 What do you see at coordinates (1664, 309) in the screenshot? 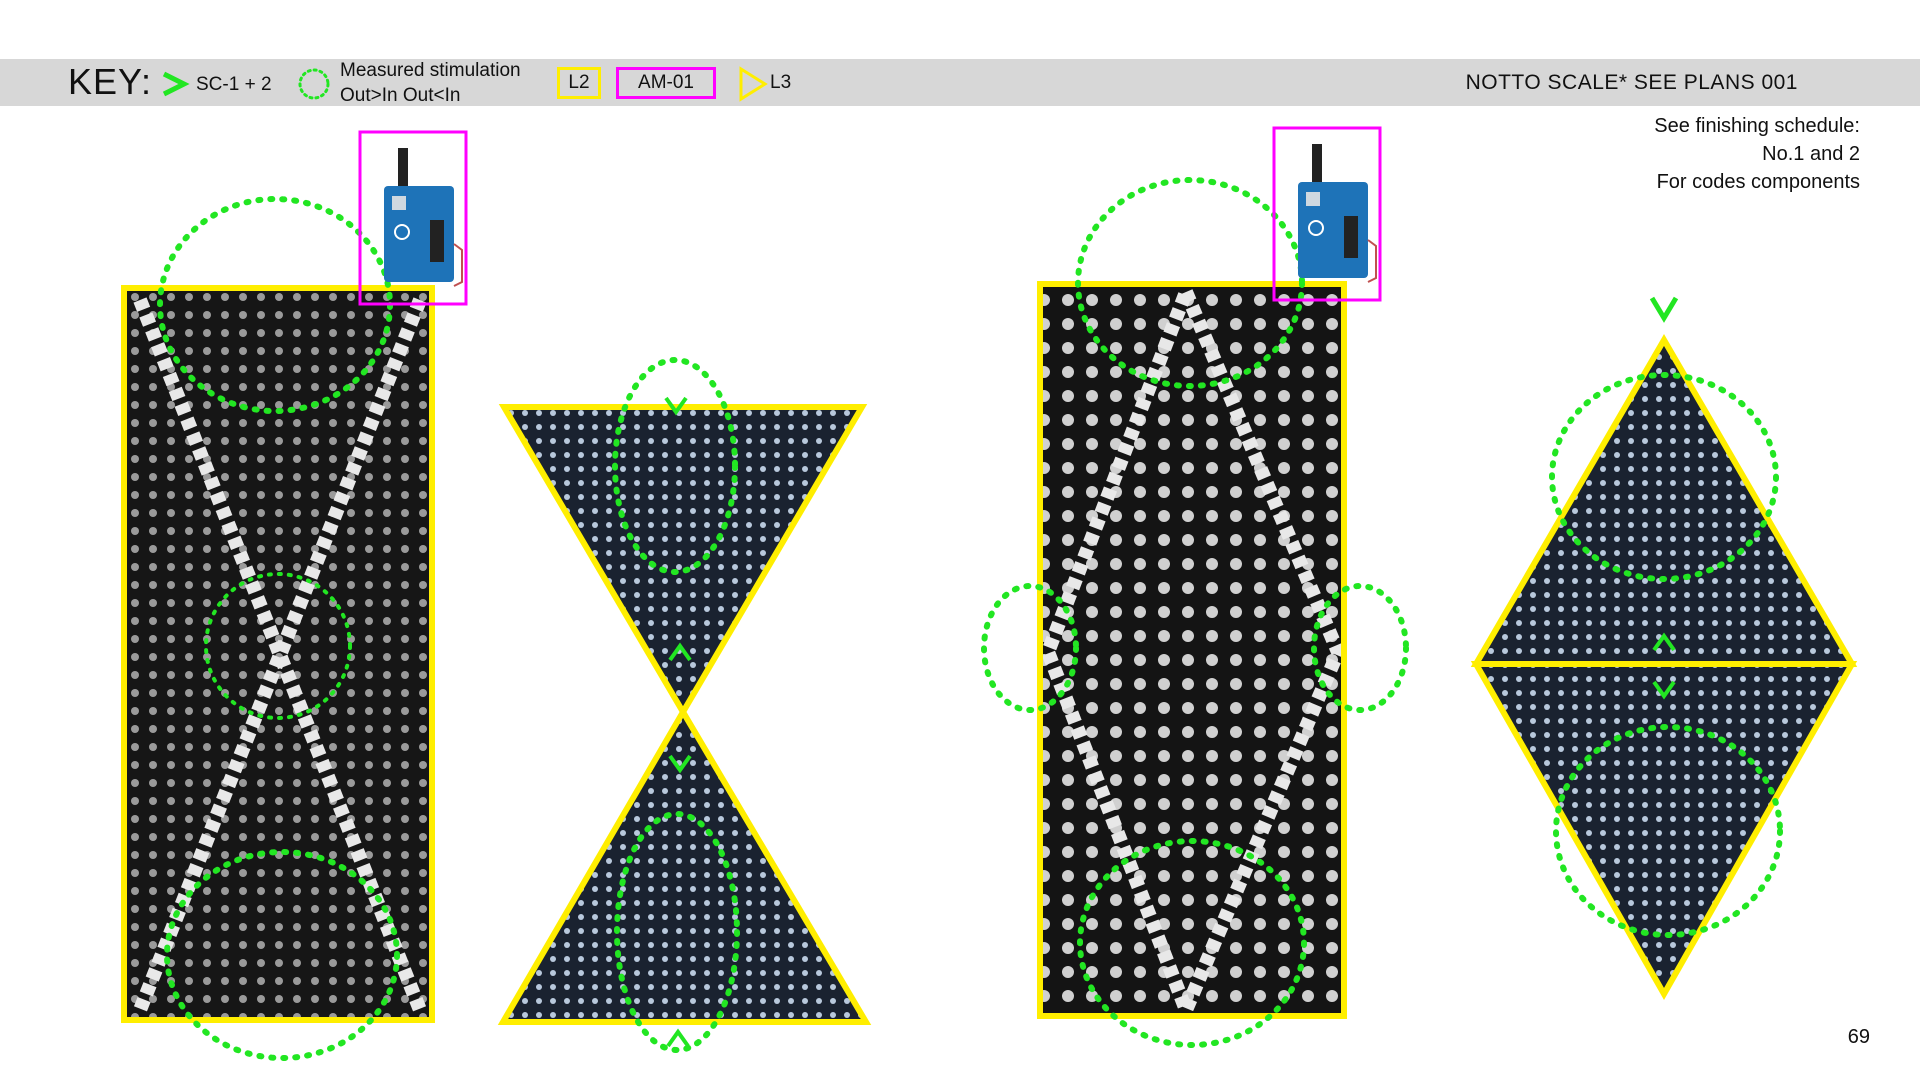
I see `panel-4-chevron-down-icon` at bounding box center [1664, 309].